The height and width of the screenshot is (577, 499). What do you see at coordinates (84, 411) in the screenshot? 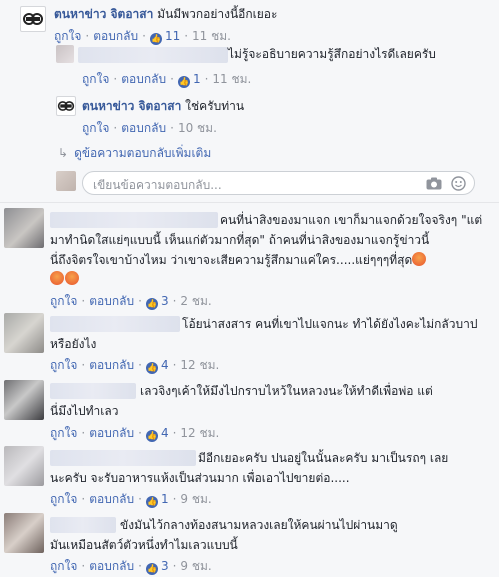
I see `comment-text: นี่มึงไปทำเลว` at bounding box center [84, 411].